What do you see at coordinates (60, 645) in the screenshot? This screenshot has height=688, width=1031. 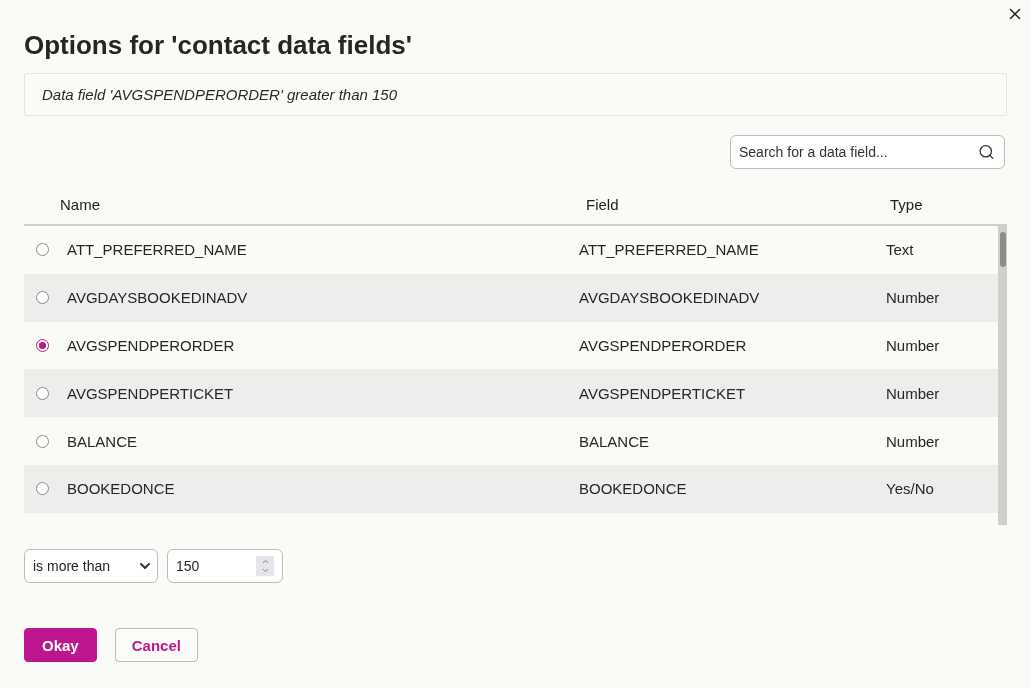 I see `okay-button: Okay` at bounding box center [60, 645].